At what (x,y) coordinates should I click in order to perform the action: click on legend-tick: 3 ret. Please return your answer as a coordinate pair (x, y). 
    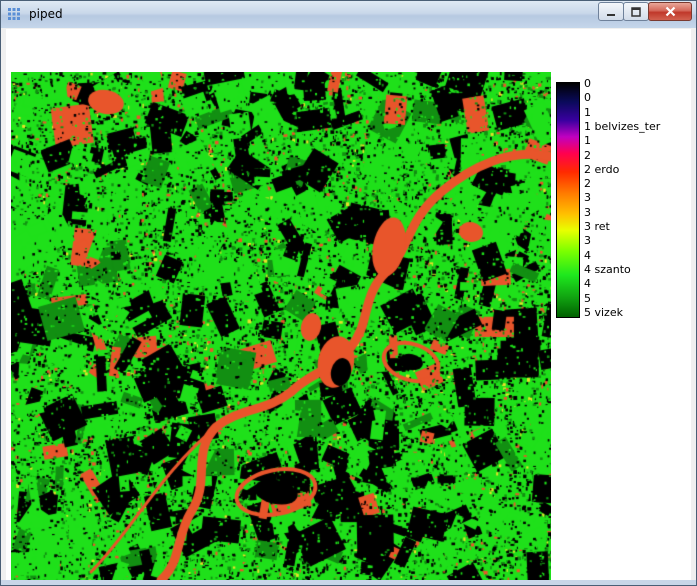
    Looking at the image, I should click on (597, 226).